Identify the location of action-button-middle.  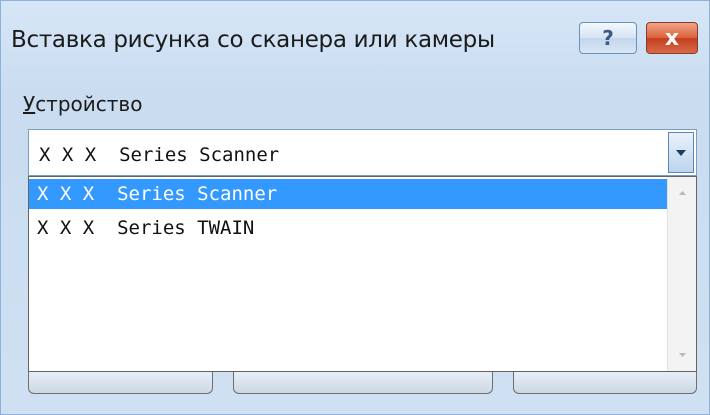
(363, 383).